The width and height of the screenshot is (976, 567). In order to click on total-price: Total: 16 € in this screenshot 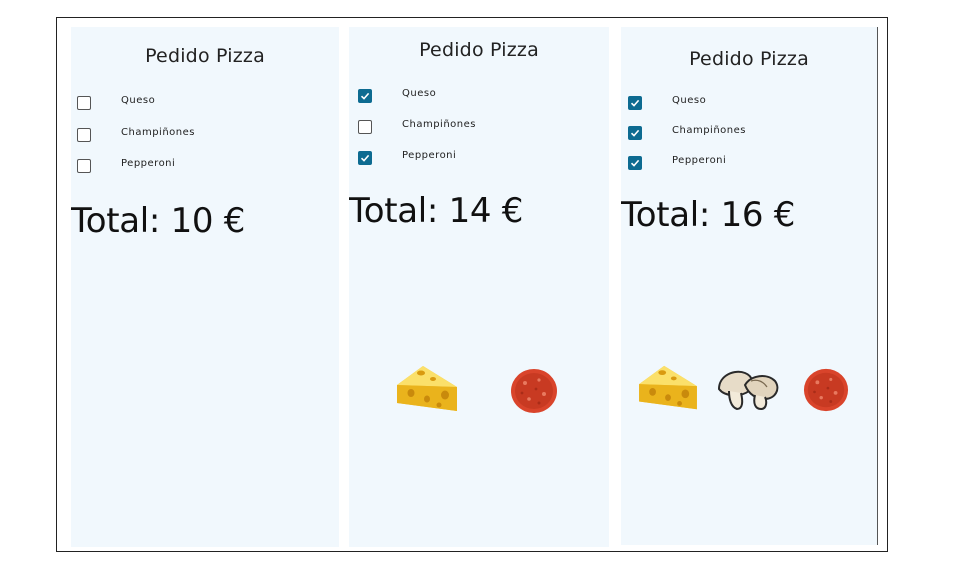, I will do `click(708, 215)`.